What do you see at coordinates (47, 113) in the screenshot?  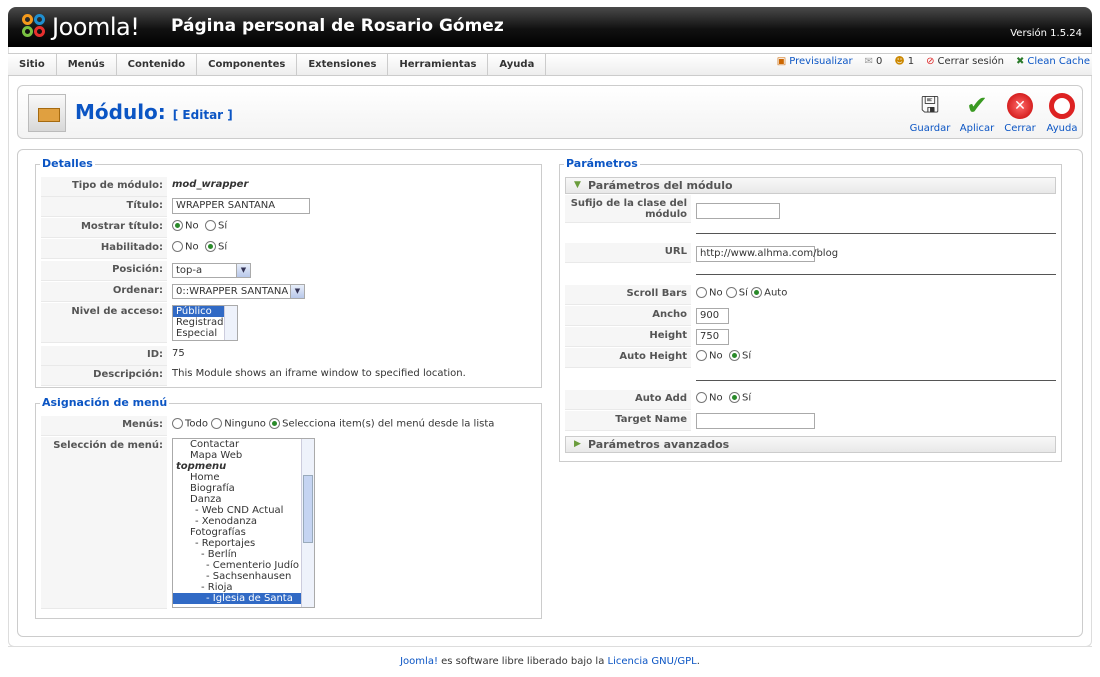 I see `module-icon` at bounding box center [47, 113].